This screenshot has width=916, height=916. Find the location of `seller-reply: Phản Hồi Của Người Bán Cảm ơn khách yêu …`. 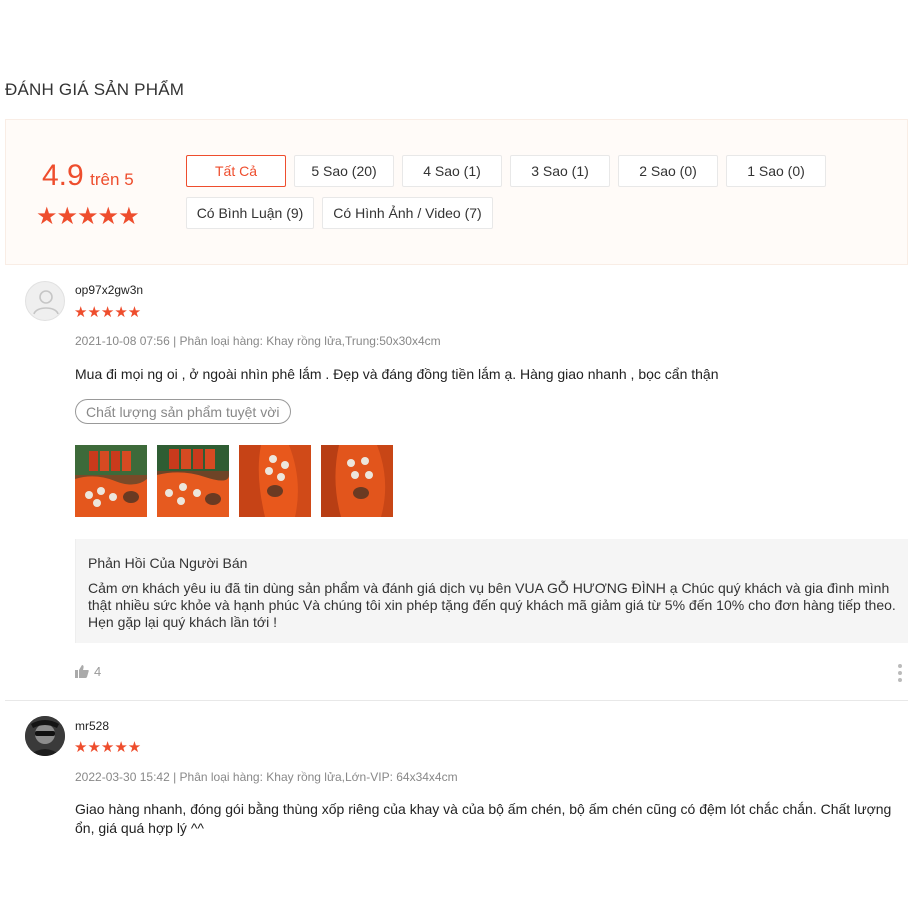

seller-reply: Phản Hồi Của Người Bán Cảm ơn khách yêu … is located at coordinates (491, 591).